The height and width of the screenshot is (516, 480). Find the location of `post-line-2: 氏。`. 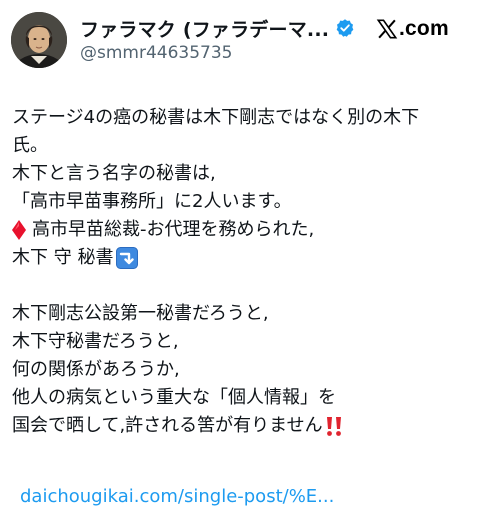

post-line-2: 氏。 is located at coordinates (30, 145).